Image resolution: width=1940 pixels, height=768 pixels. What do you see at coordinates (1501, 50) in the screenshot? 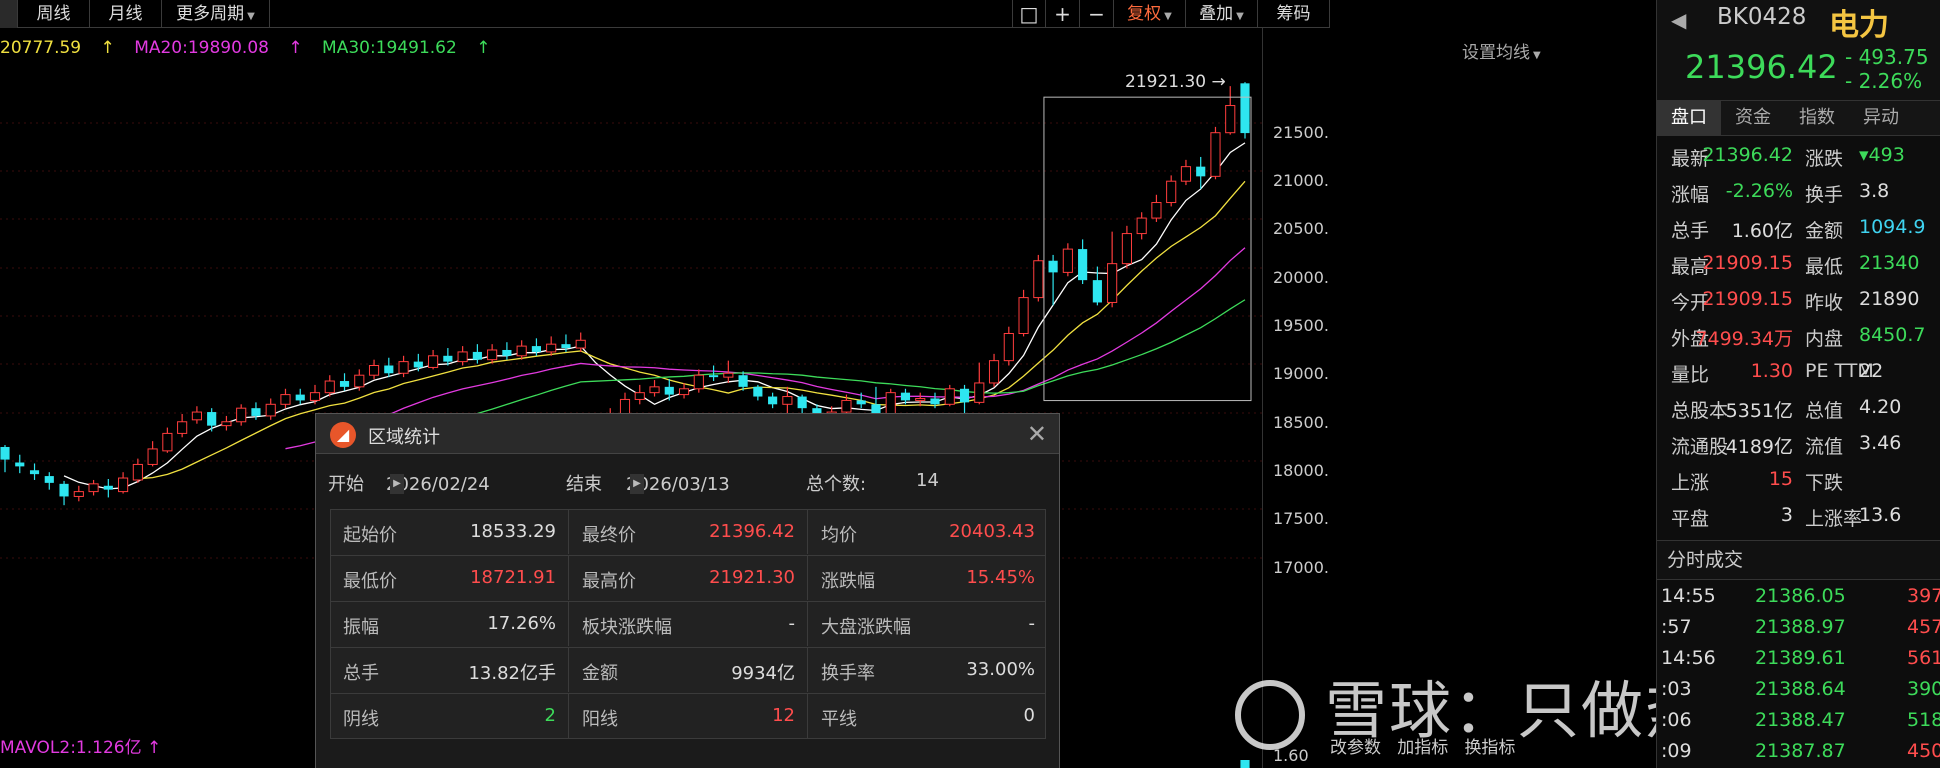
I see `set-ma-button: 设置均线 ▼` at bounding box center [1501, 50].